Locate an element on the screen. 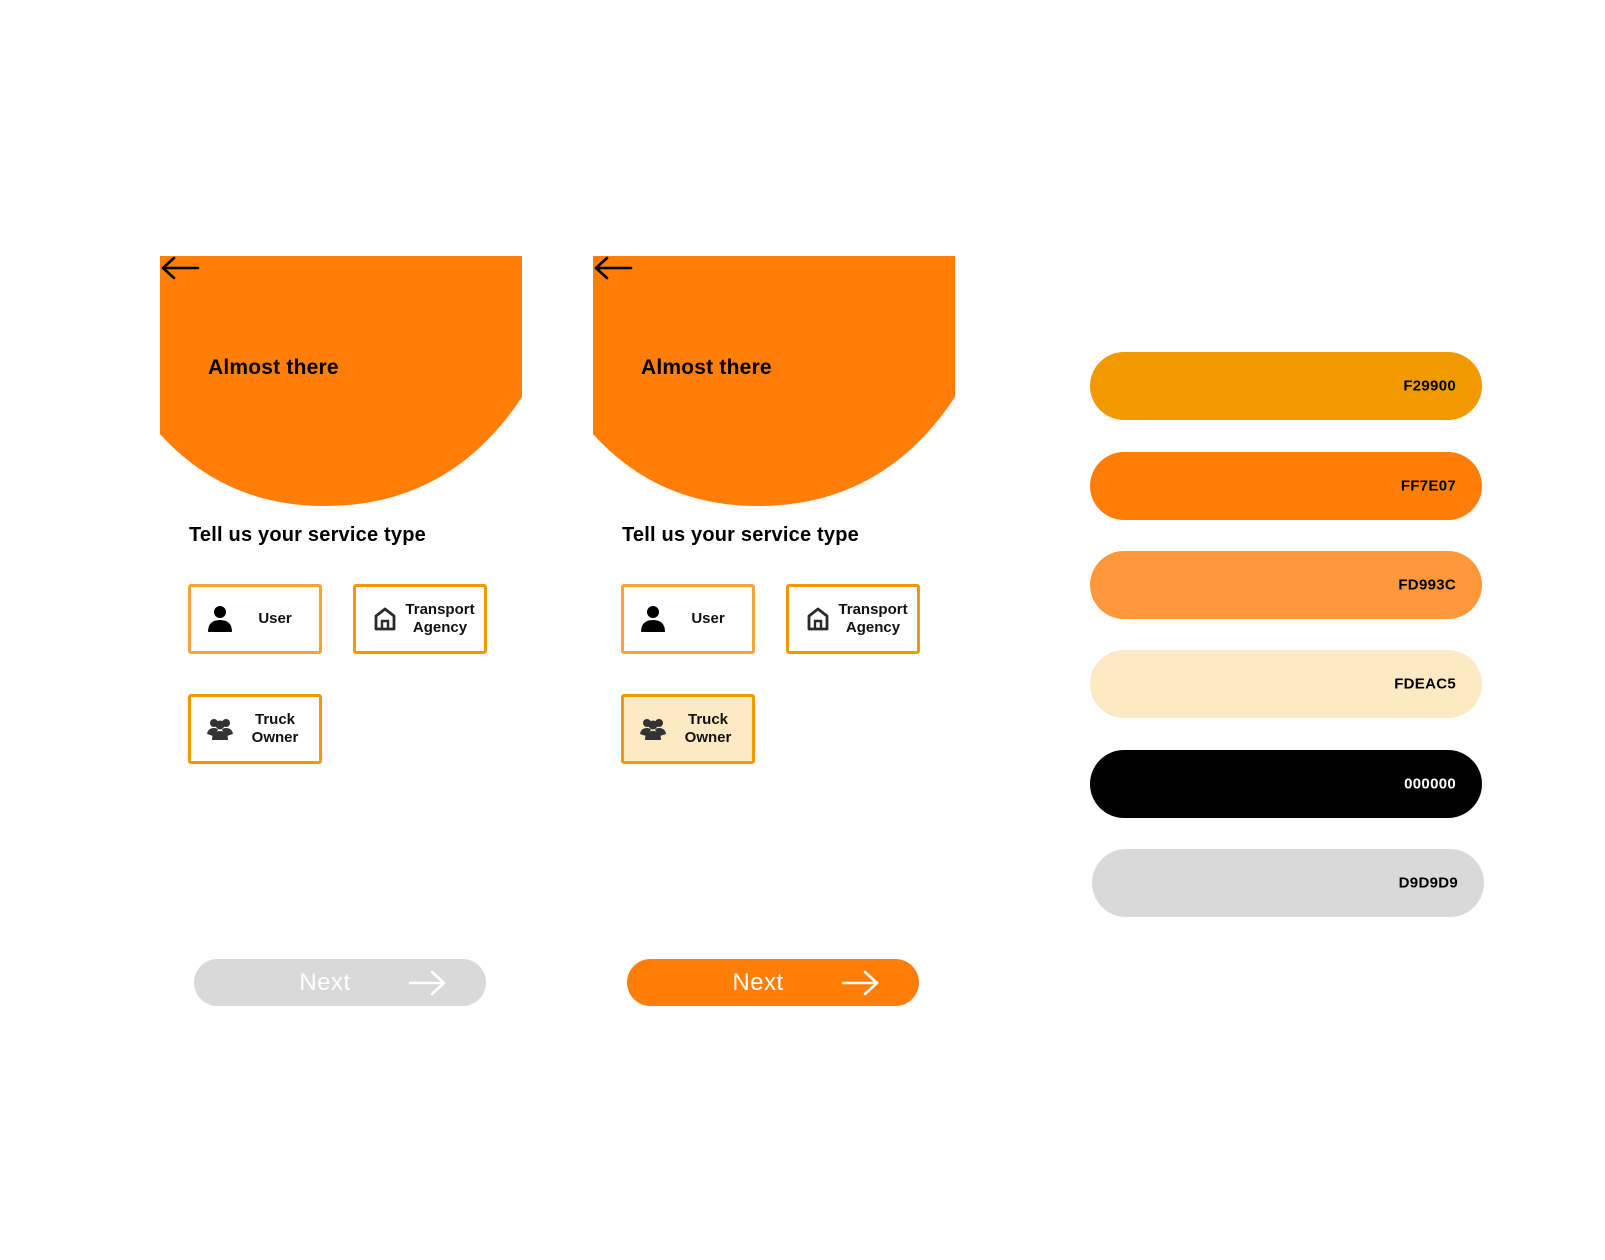 The width and height of the screenshot is (1605, 1260). color-swatch-000000: 000000 is located at coordinates (1286, 784).